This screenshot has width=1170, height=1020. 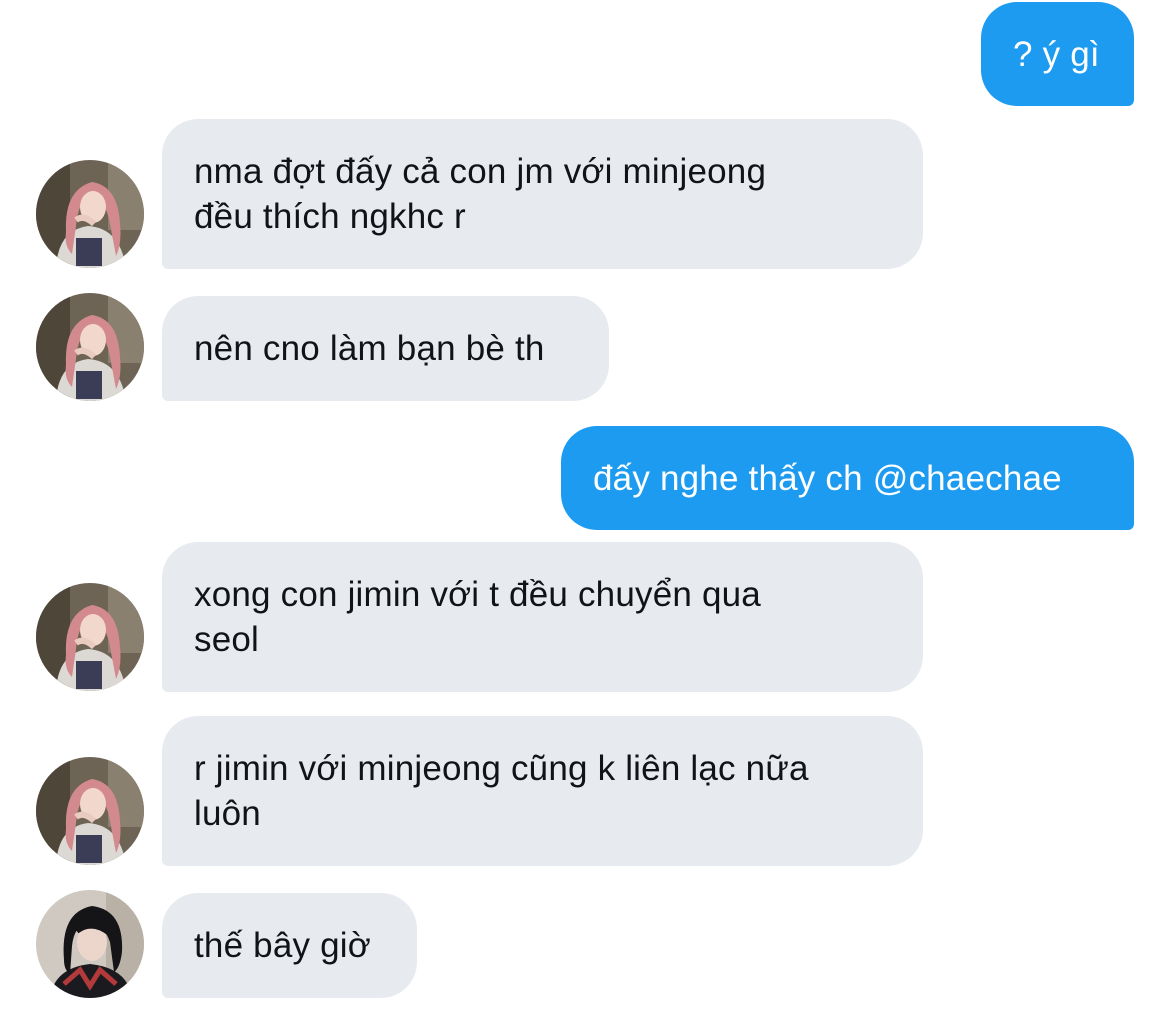 I want to click on message-text-line: nma đợt đấy cả con jm với minjeong, so click(x=480, y=171).